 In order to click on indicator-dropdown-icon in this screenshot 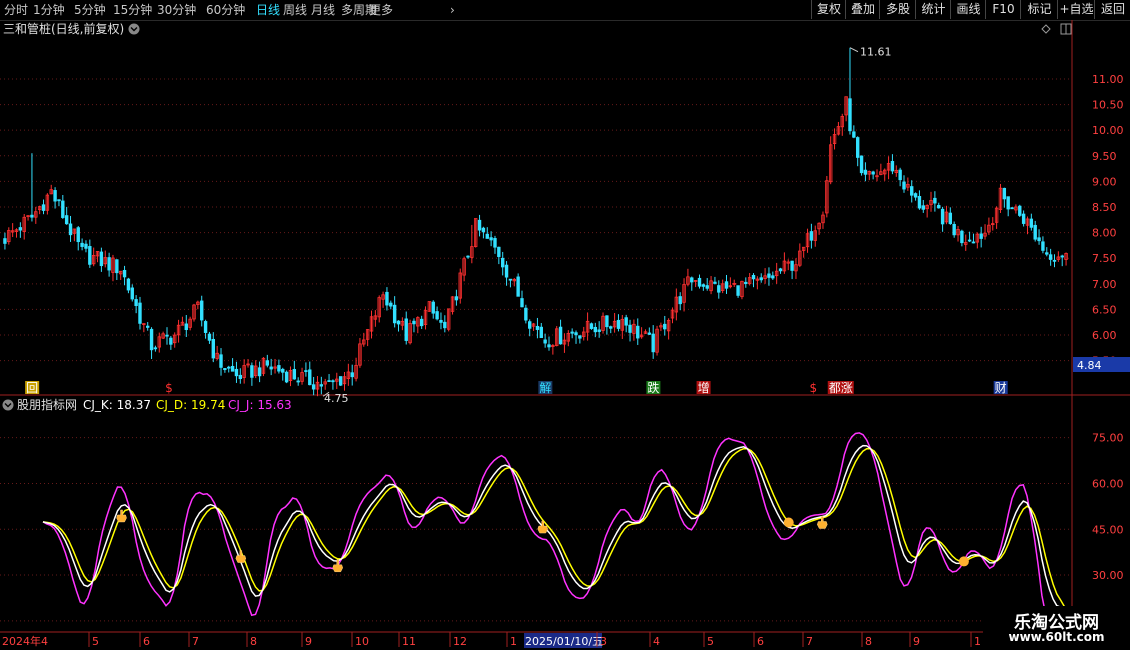, I will do `click(8, 405)`.